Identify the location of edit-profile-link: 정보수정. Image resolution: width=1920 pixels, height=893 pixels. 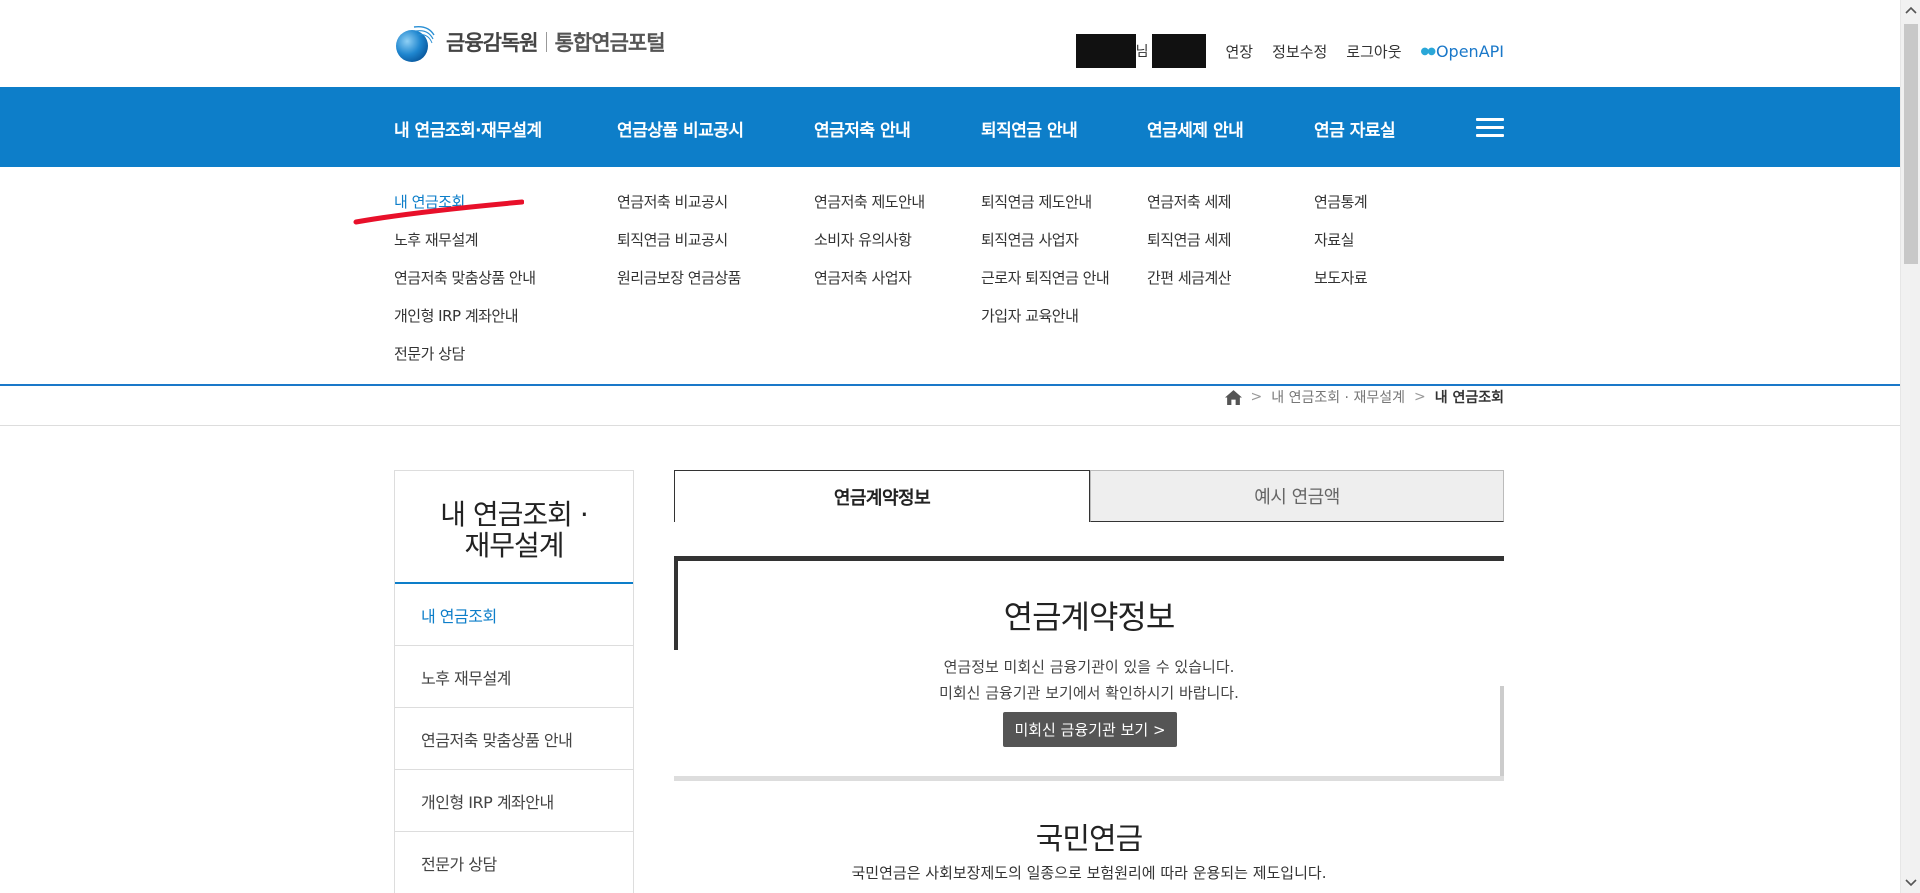
(1299, 51).